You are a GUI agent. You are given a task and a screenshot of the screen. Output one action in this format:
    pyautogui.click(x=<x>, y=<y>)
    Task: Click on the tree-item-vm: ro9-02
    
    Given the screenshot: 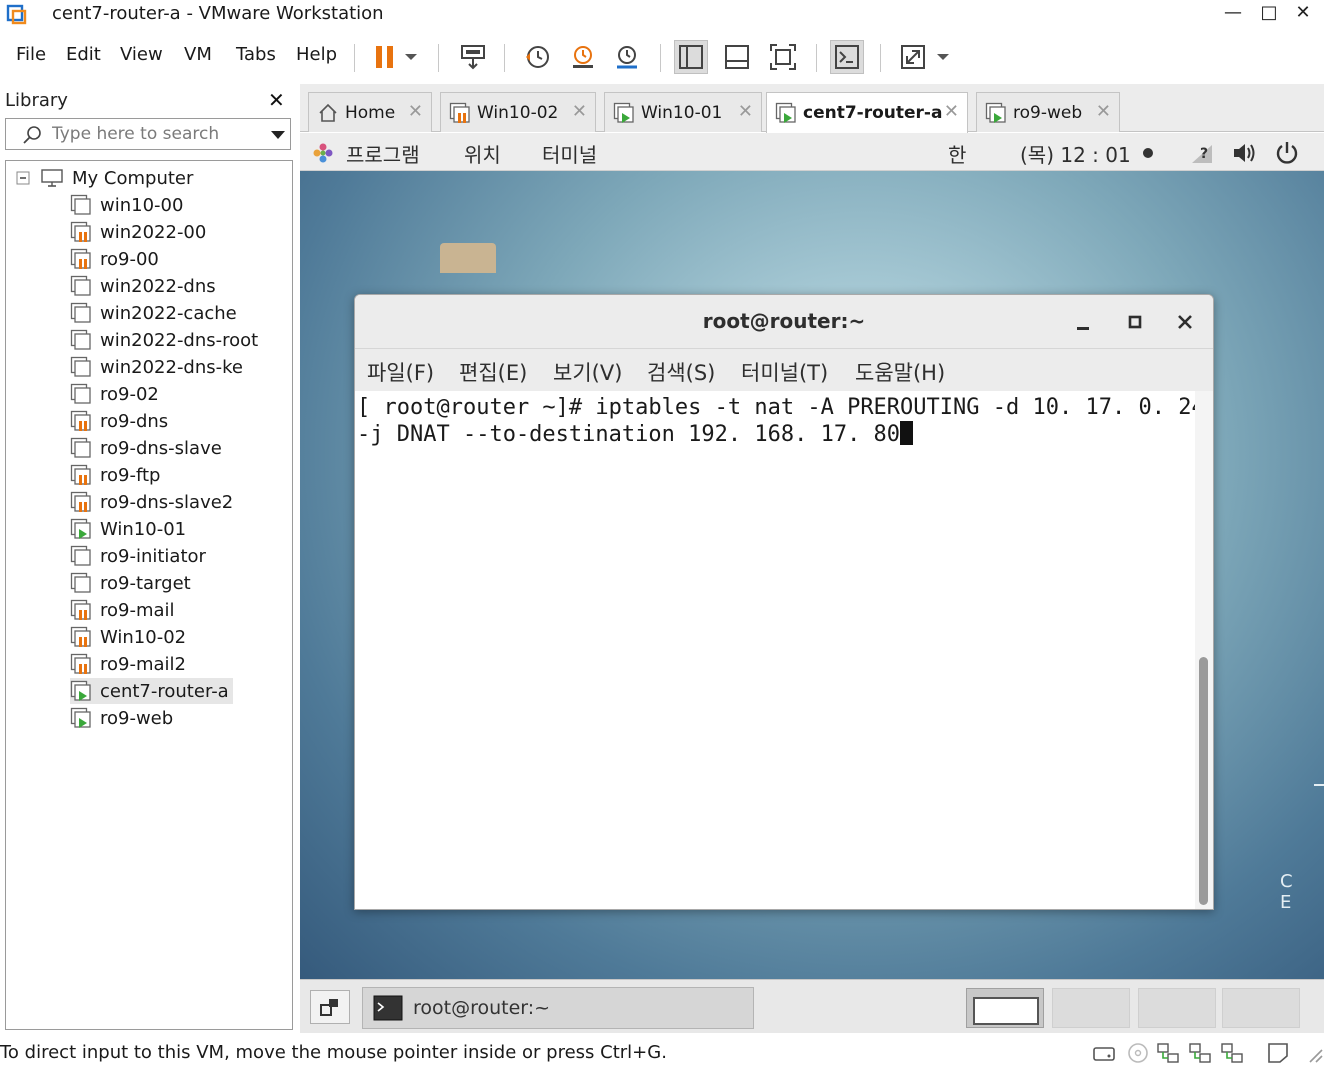 What is the action you would take?
    pyautogui.click(x=116, y=394)
    